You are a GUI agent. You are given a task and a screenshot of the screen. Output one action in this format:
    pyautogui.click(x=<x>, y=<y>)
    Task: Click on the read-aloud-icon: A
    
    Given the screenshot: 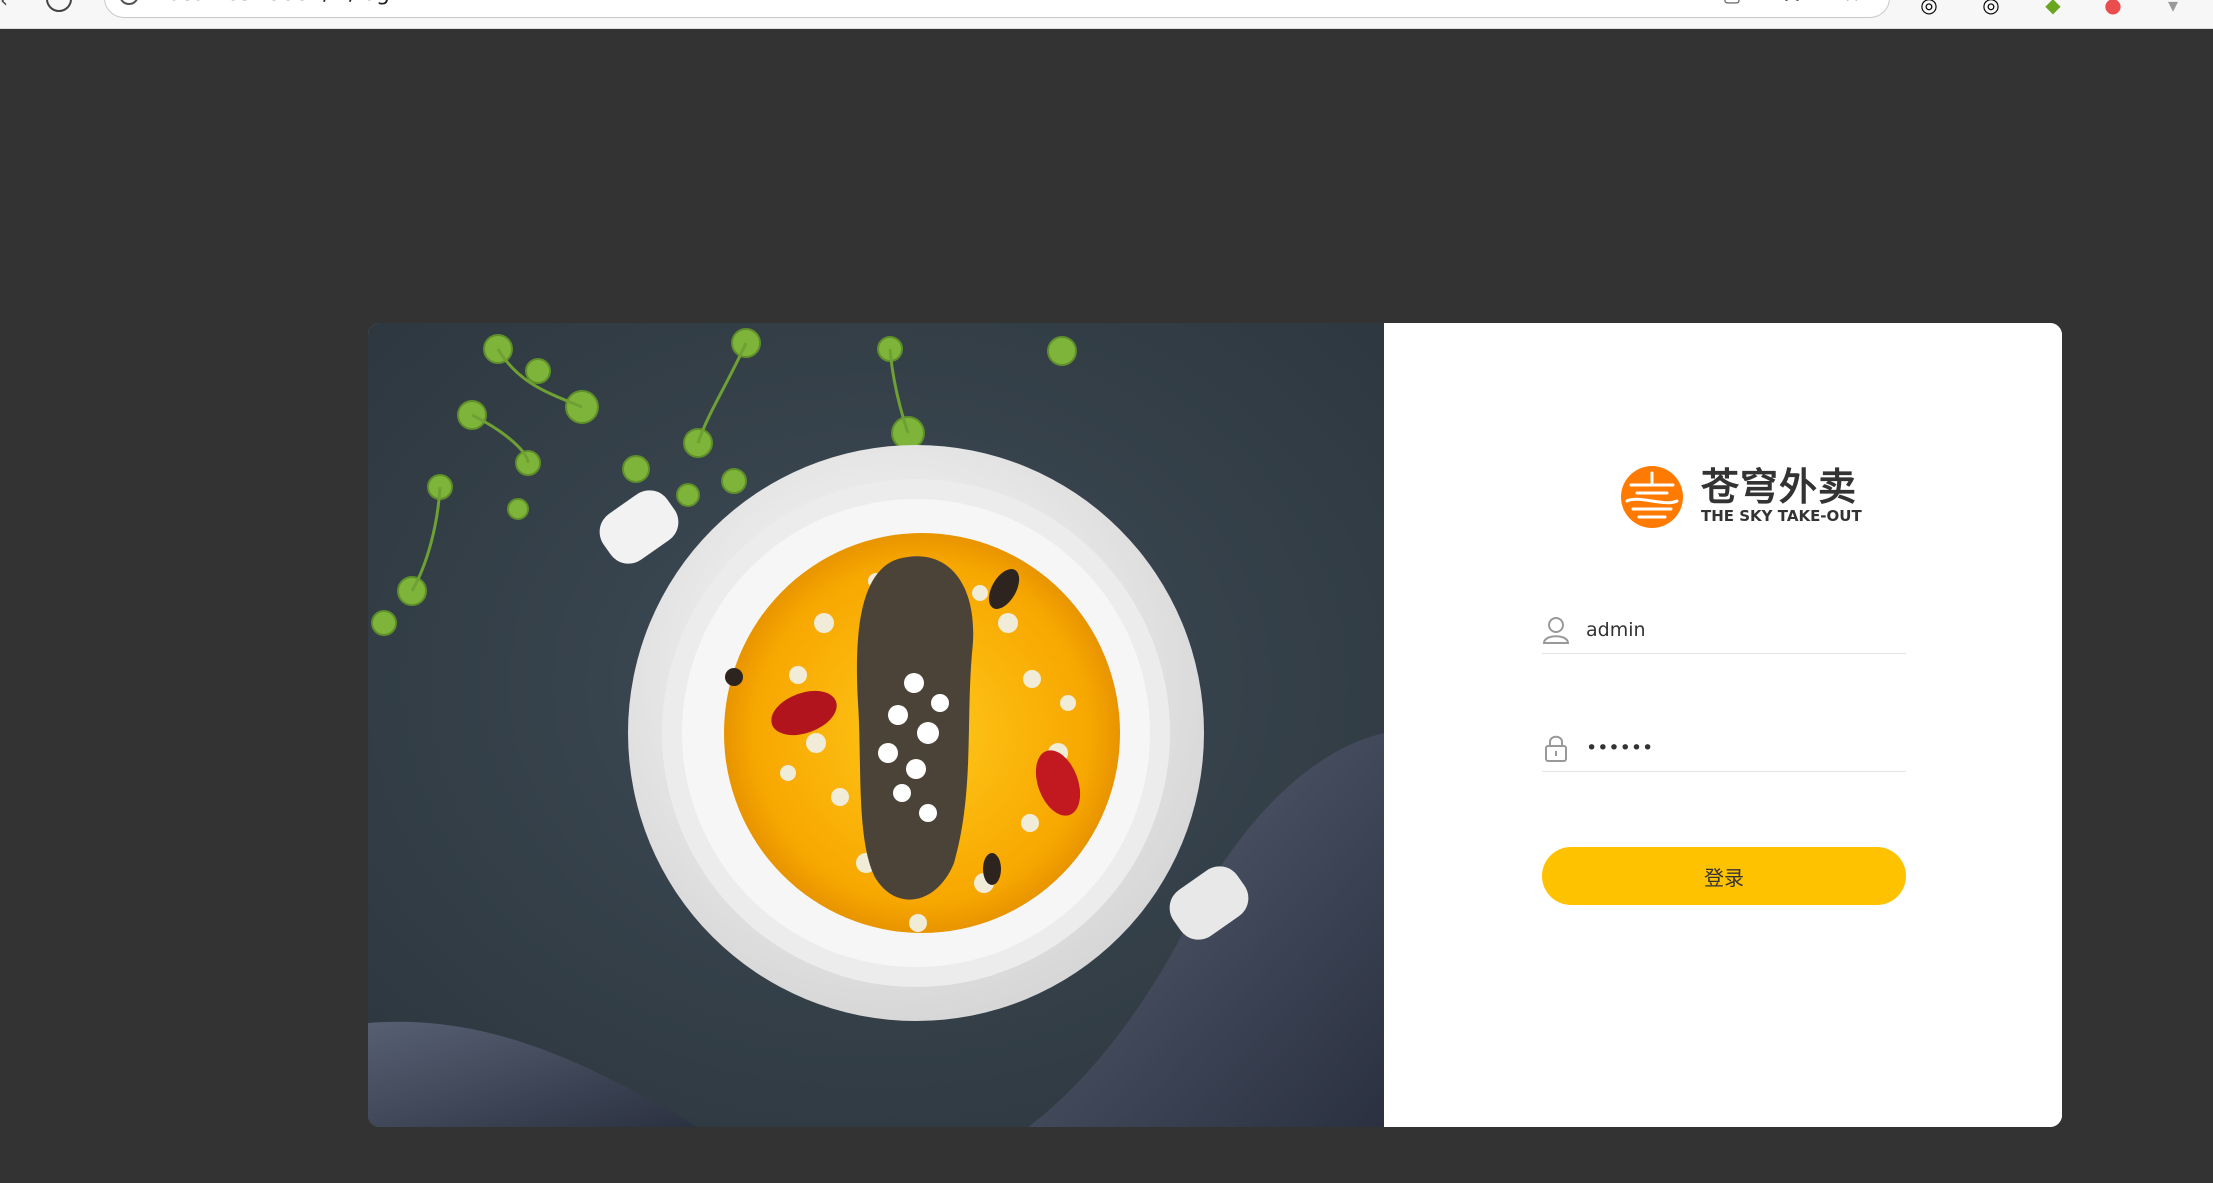 What is the action you would take?
    pyautogui.click(x=1792, y=2)
    